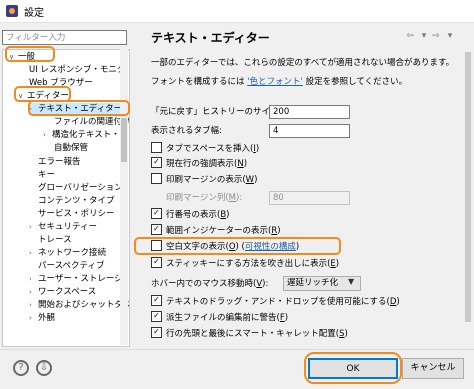 The image size is (474, 389). I want to click on sticky-hover-checkbox: スティッキーにする方法を吹き出しに表示(E), so click(245, 264).